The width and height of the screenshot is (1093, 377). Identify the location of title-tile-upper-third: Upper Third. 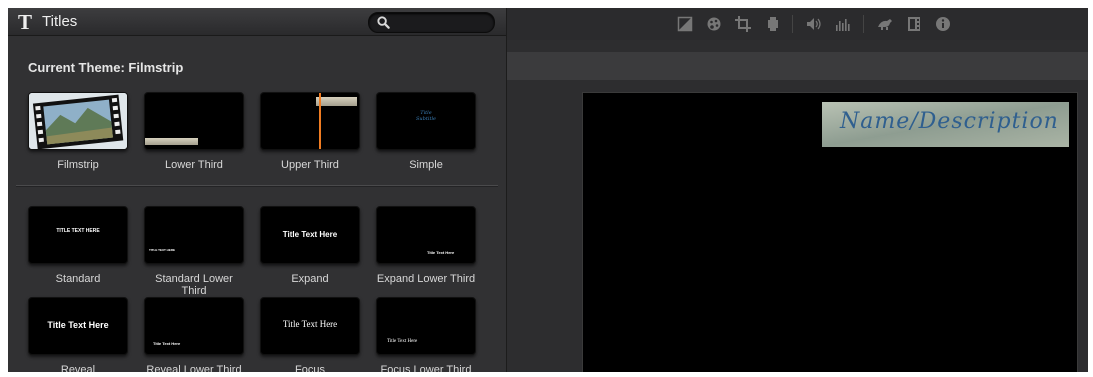
(310, 131).